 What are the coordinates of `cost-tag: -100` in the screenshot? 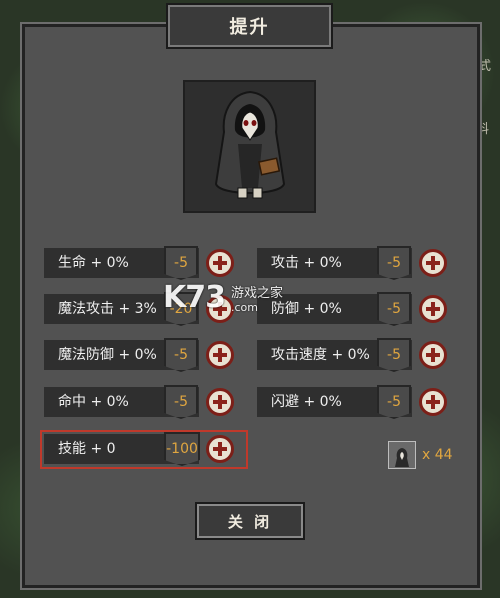 It's located at (182, 449).